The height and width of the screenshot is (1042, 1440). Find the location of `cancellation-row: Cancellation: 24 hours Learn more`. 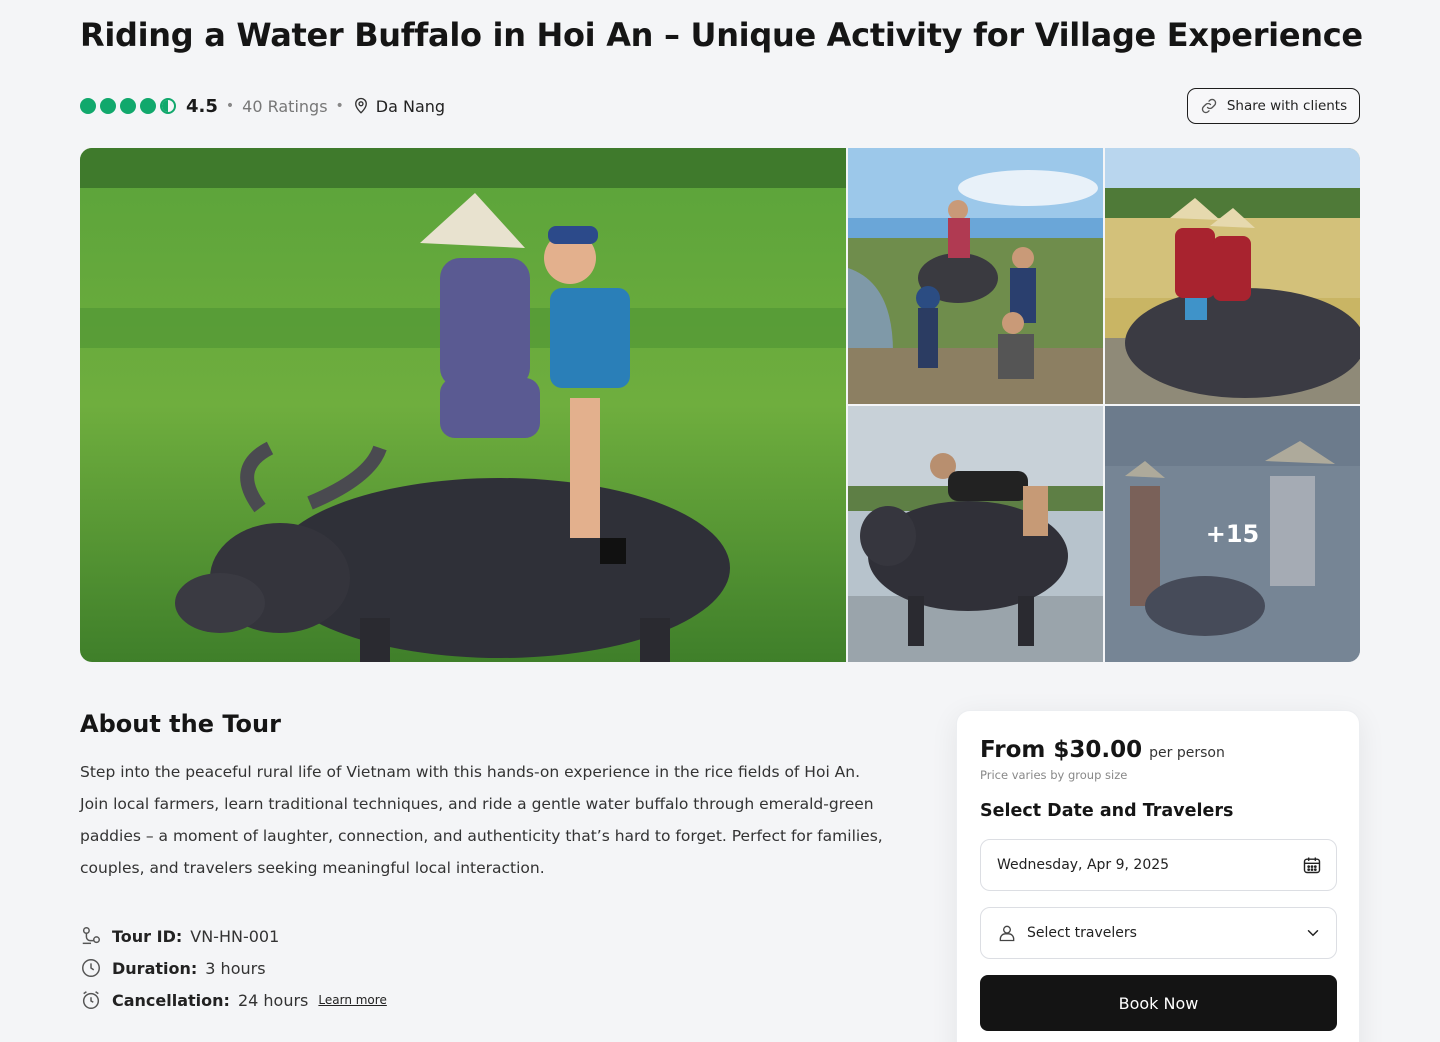

cancellation-row: Cancellation: 24 hours Learn more is located at coordinates (233, 1000).